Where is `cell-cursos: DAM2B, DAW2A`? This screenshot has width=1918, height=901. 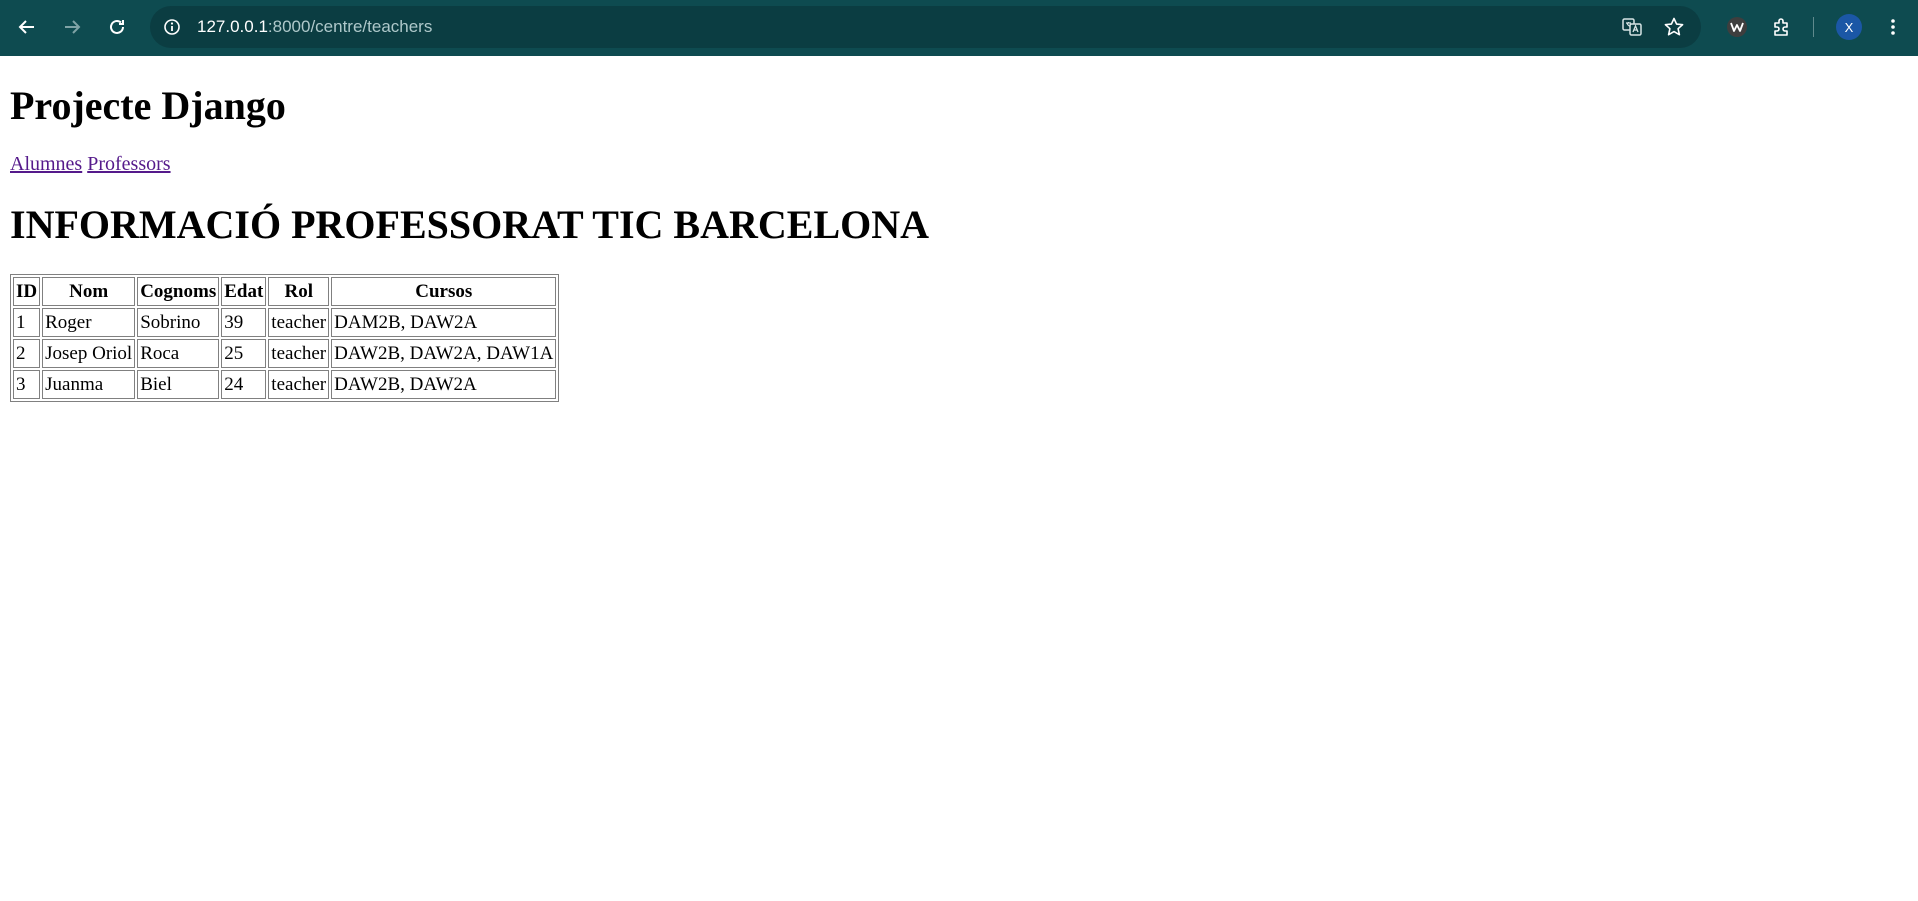 cell-cursos: DAM2B, DAW2A is located at coordinates (444, 322).